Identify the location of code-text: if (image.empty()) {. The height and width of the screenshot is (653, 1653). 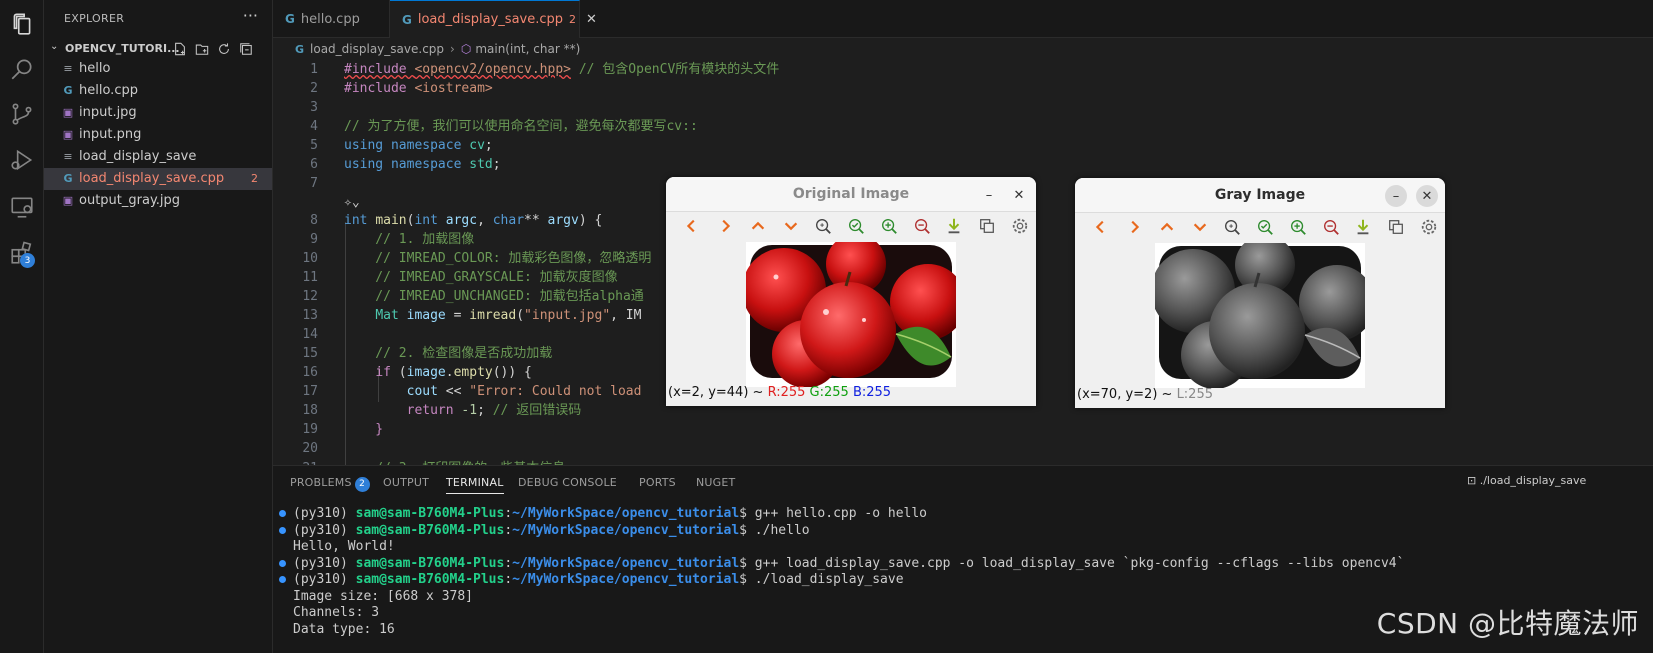
(453, 372).